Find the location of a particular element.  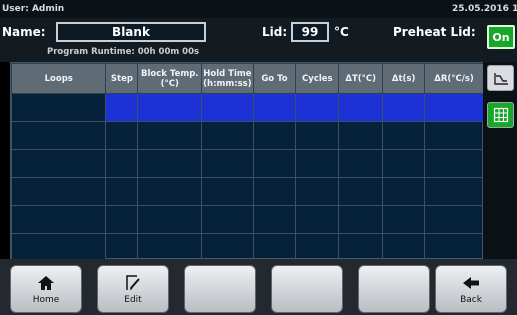

home-icon is located at coordinates (46, 282).